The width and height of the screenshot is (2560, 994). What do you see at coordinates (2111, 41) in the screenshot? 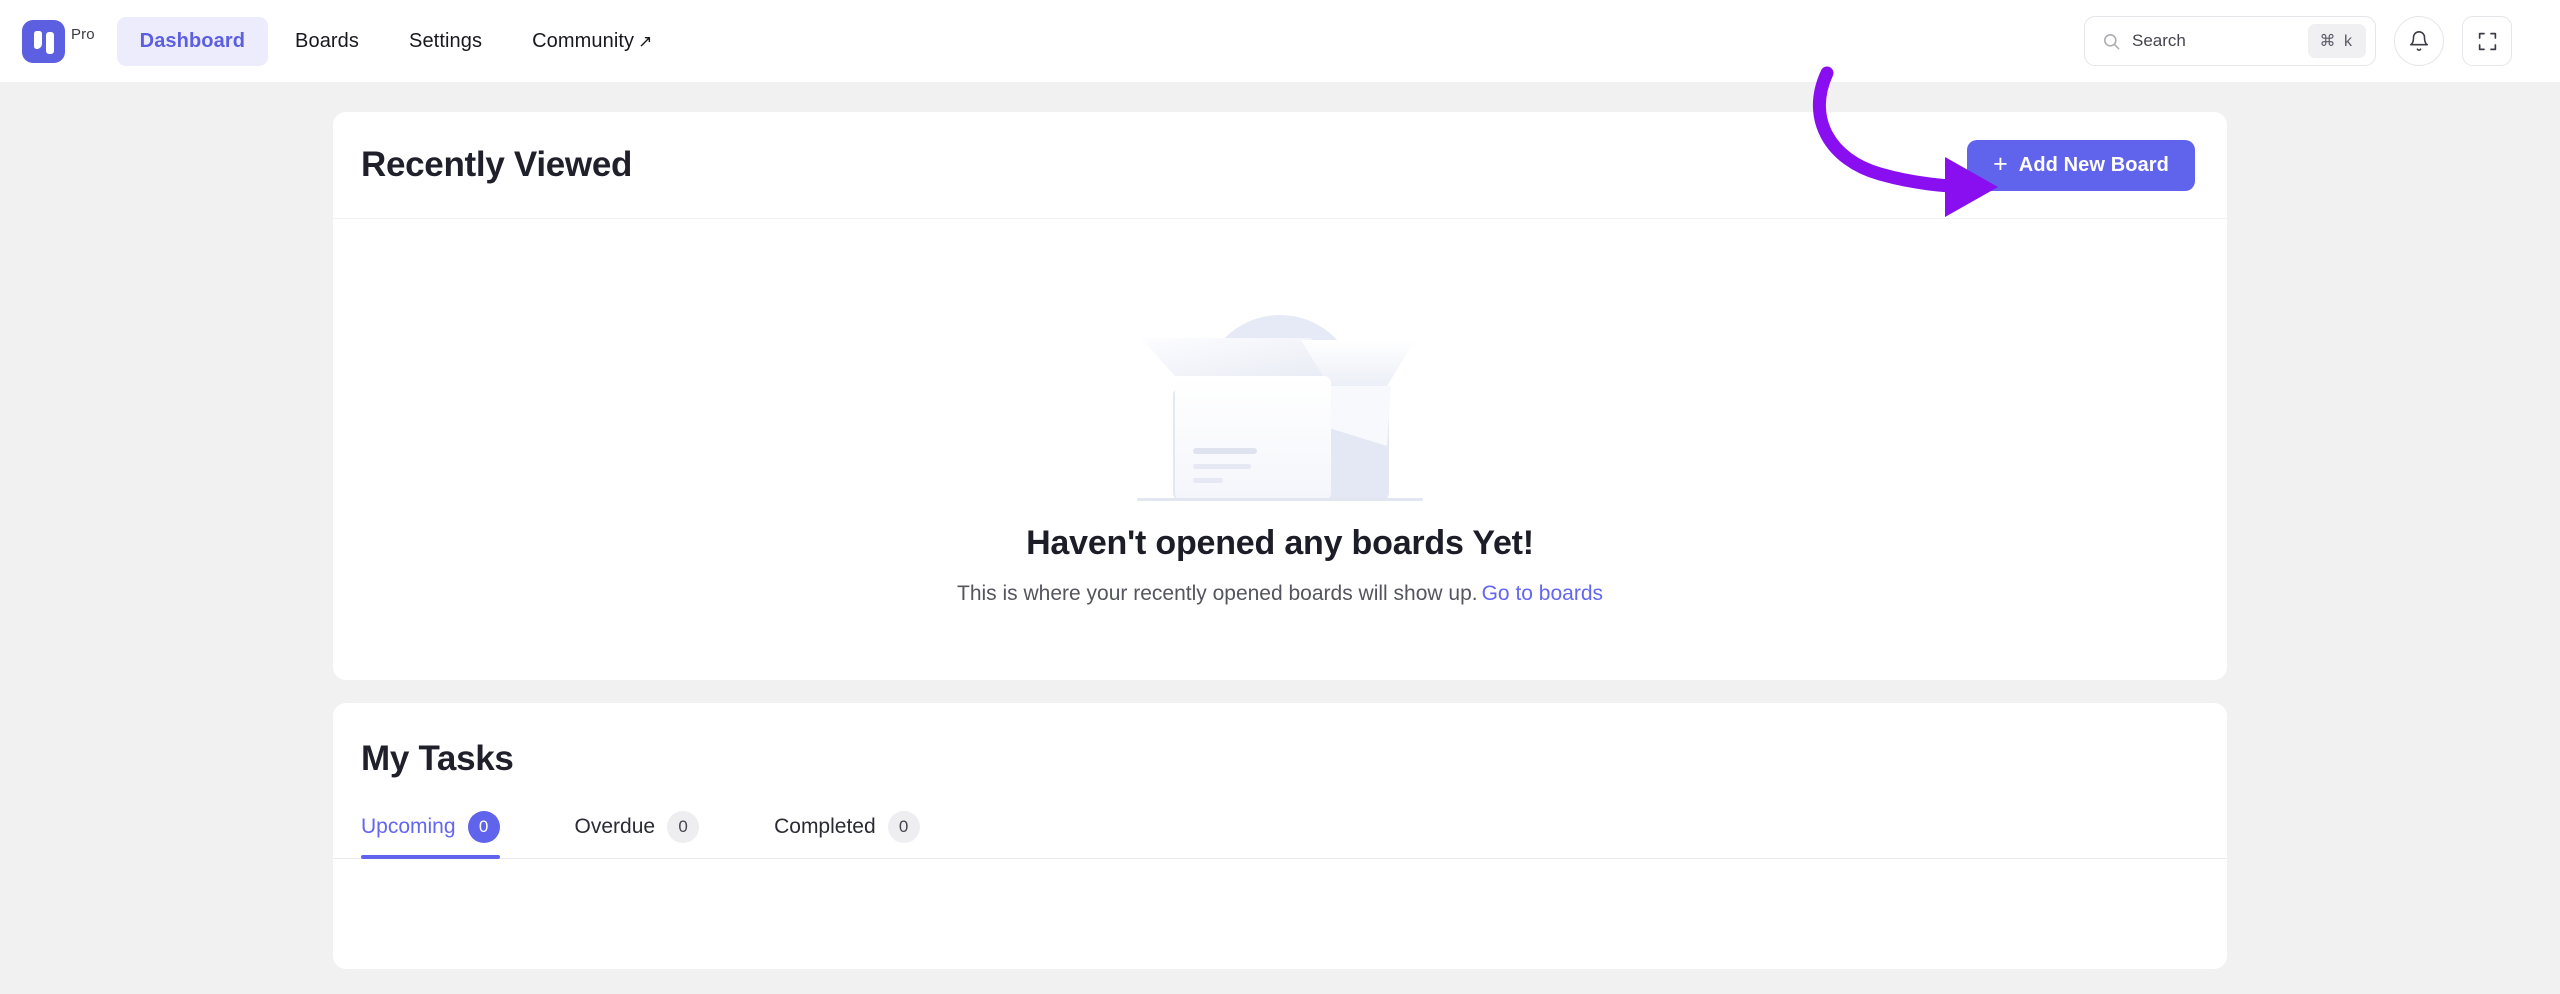
I see `search-icon` at bounding box center [2111, 41].